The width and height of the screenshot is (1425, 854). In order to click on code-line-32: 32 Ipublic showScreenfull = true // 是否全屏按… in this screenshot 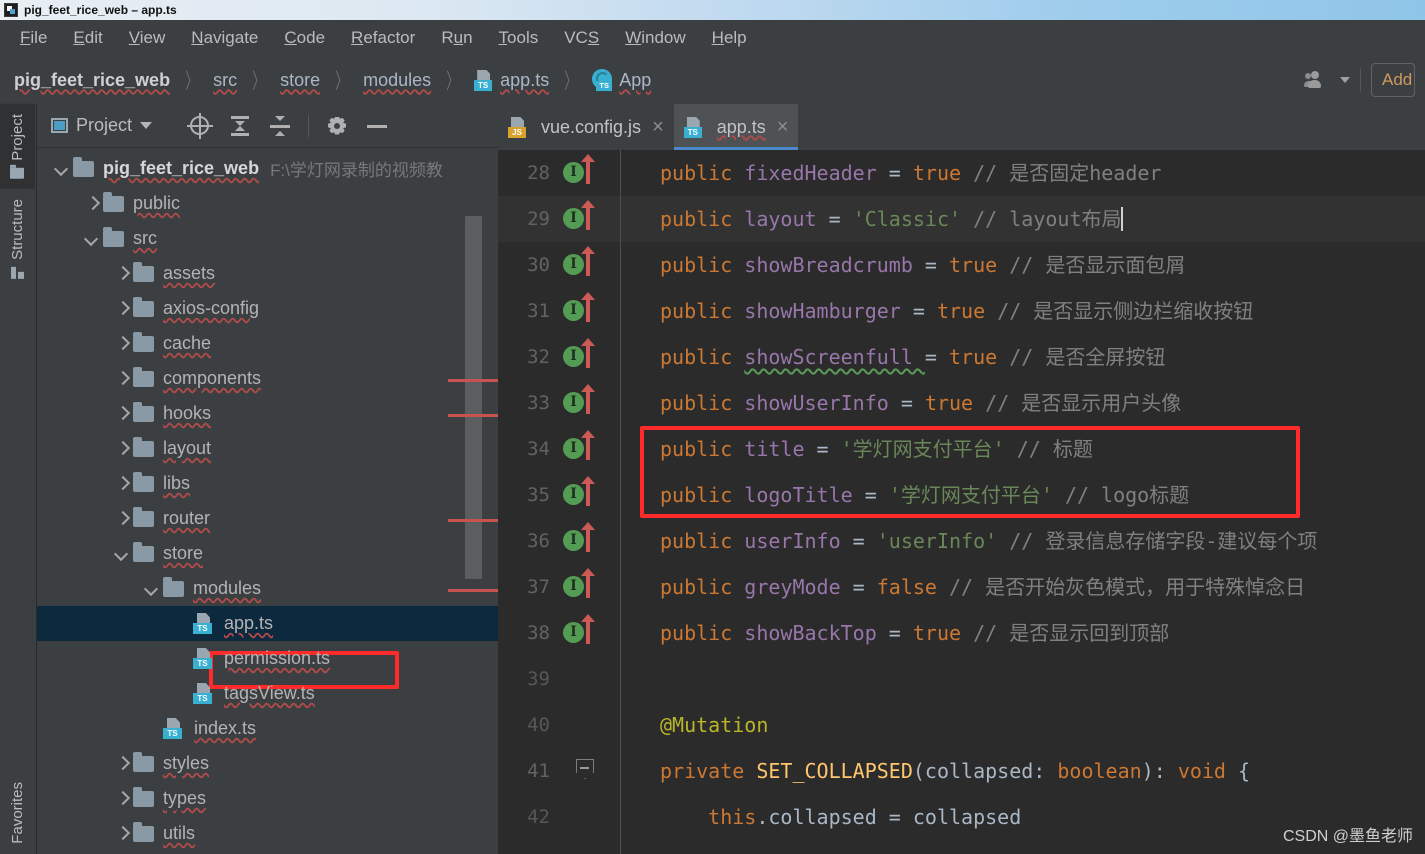, I will do `click(961, 357)`.